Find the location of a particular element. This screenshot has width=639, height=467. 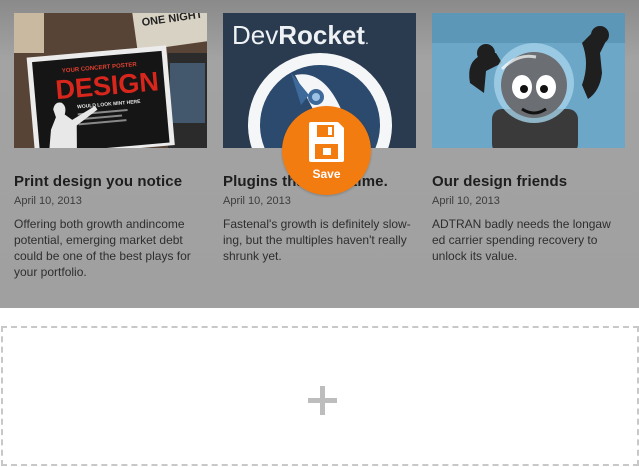

post-title: Print design you notice is located at coordinates (110, 181).